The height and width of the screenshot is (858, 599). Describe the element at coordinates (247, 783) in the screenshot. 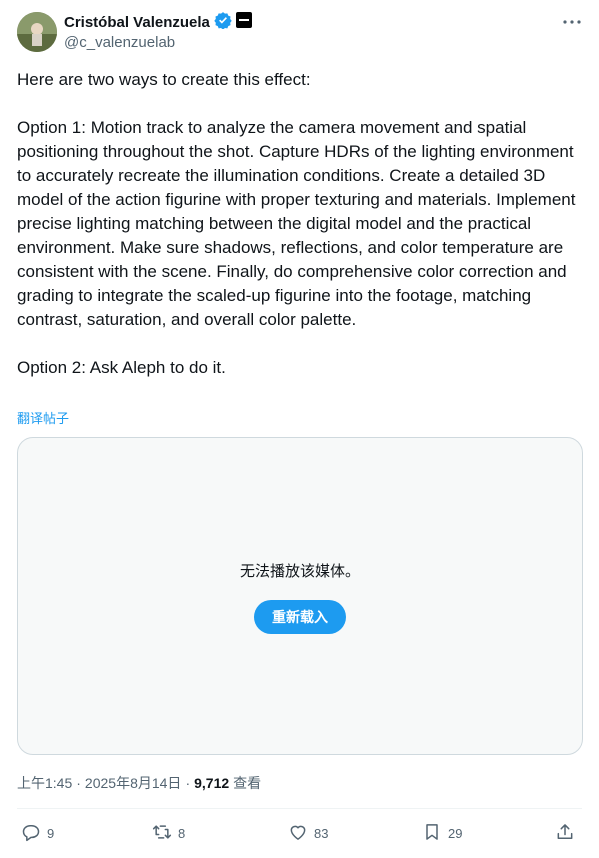

I see `views-label: 查看` at that location.